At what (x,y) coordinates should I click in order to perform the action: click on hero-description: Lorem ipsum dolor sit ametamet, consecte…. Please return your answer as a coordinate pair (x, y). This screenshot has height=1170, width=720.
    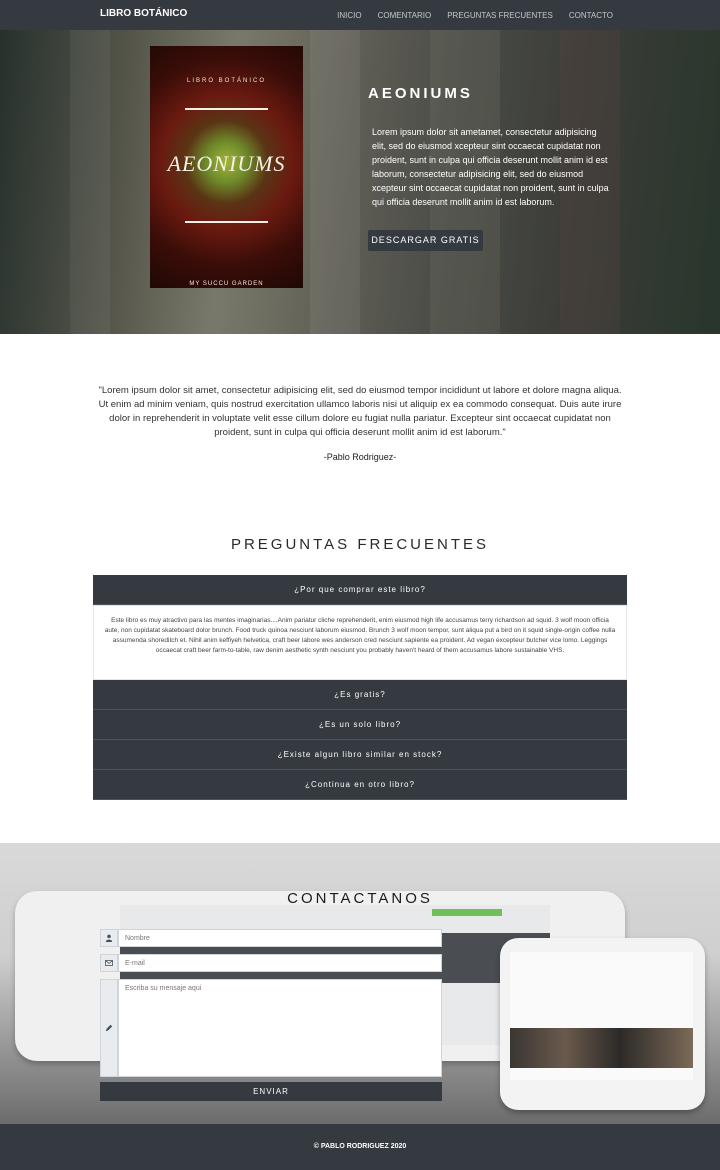
    Looking at the image, I should click on (490, 167).